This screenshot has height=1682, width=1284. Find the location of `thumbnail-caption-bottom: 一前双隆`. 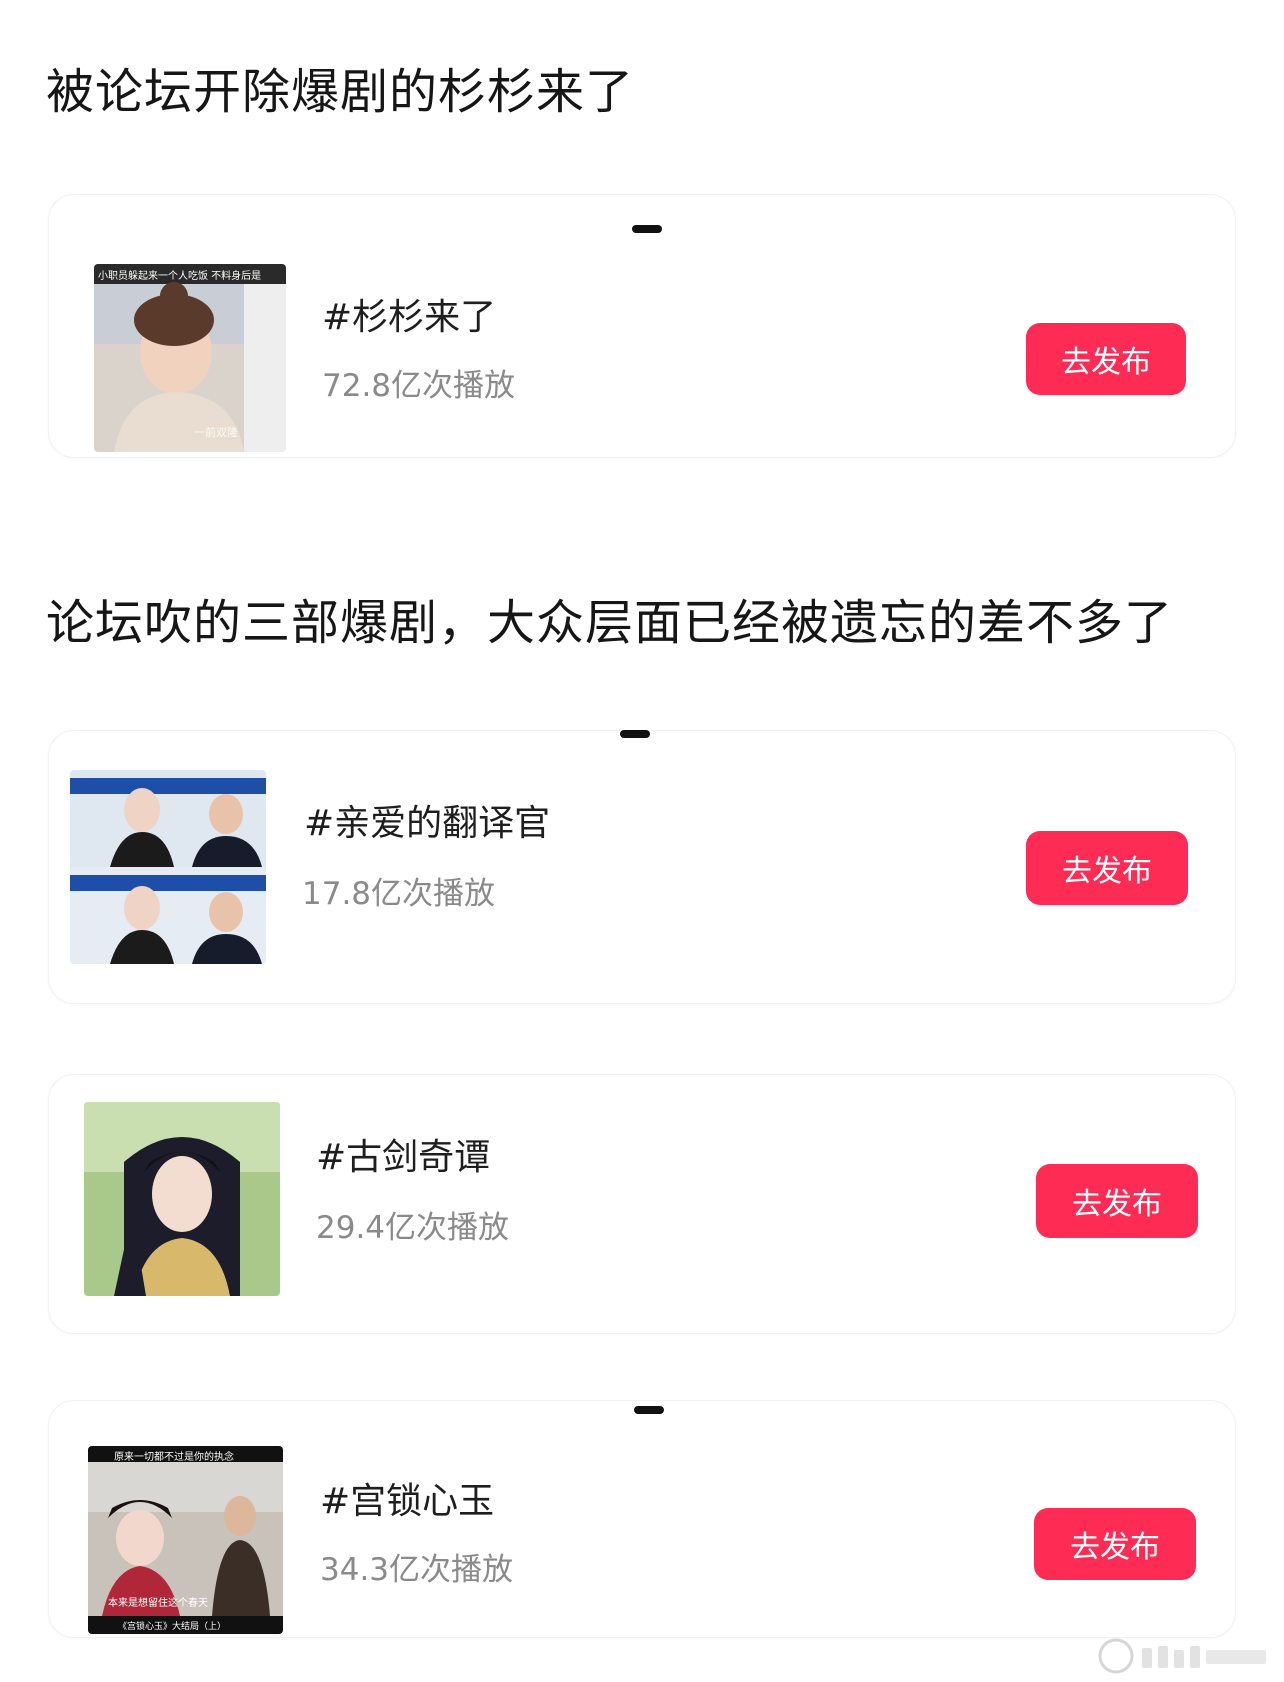

thumbnail-caption-bottom: 一前双隆 is located at coordinates (216, 432).